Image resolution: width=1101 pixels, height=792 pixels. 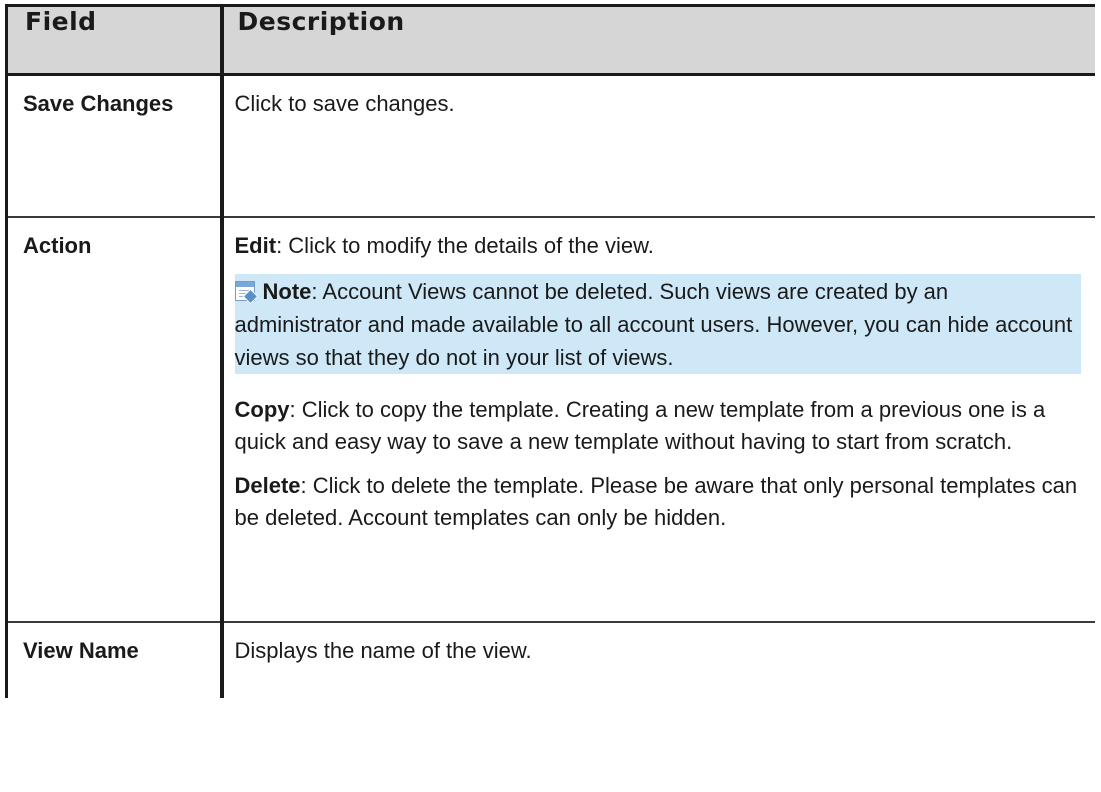 I want to click on description-view-name: Displays the name of the view., so click(x=659, y=660).